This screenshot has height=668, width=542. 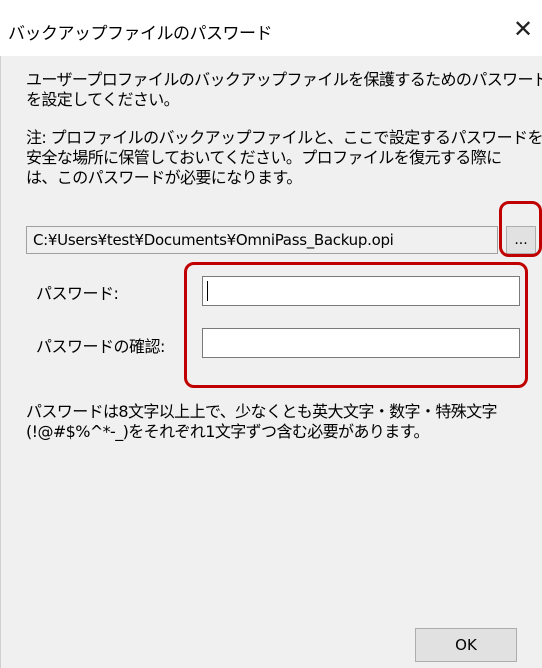 I want to click on browse-highlight-box, so click(x=520, y=229).